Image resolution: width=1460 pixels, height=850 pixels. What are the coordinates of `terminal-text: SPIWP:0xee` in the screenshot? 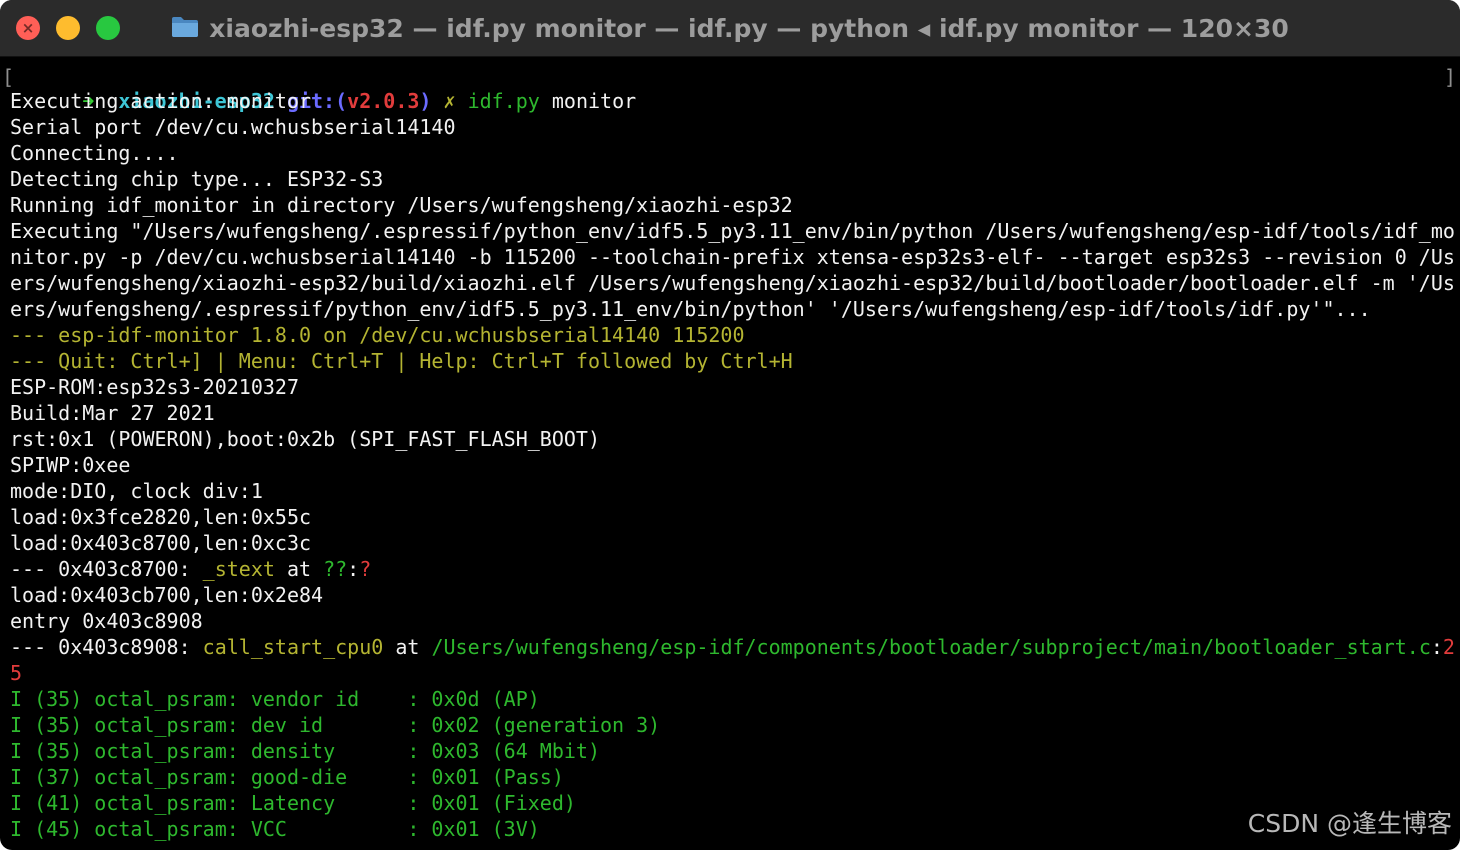 It's located at (70, 465).